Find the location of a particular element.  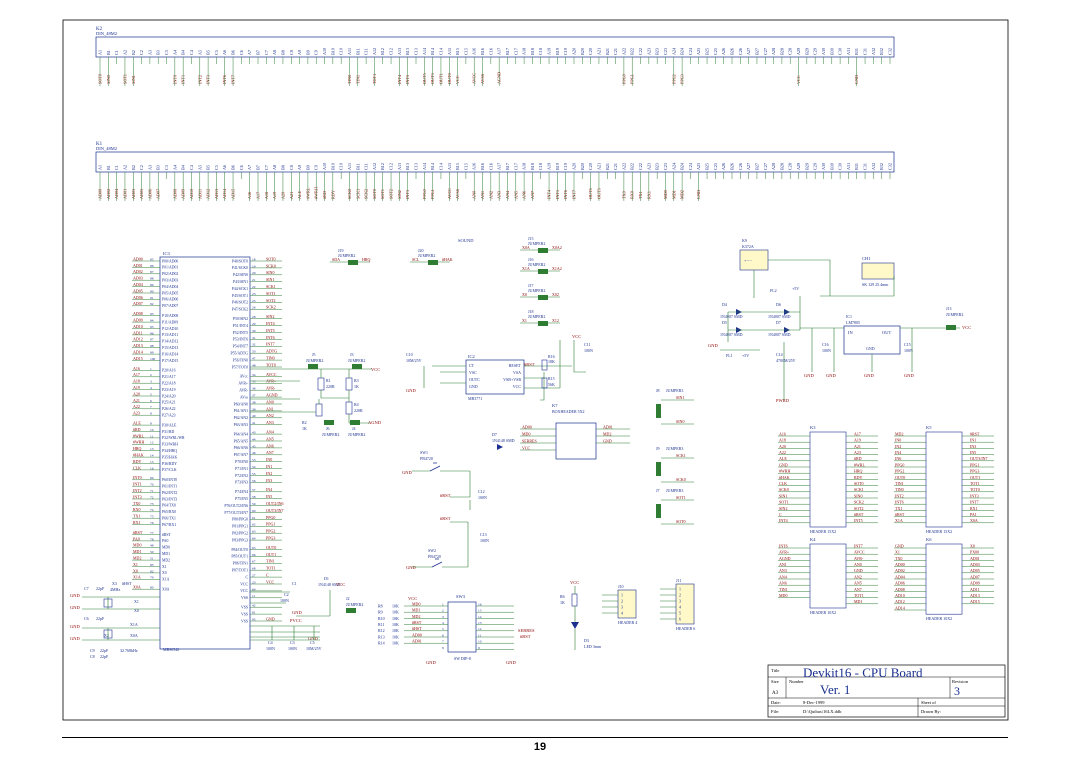

ic3-left-net: A19 is located at coordinates (136, 387).